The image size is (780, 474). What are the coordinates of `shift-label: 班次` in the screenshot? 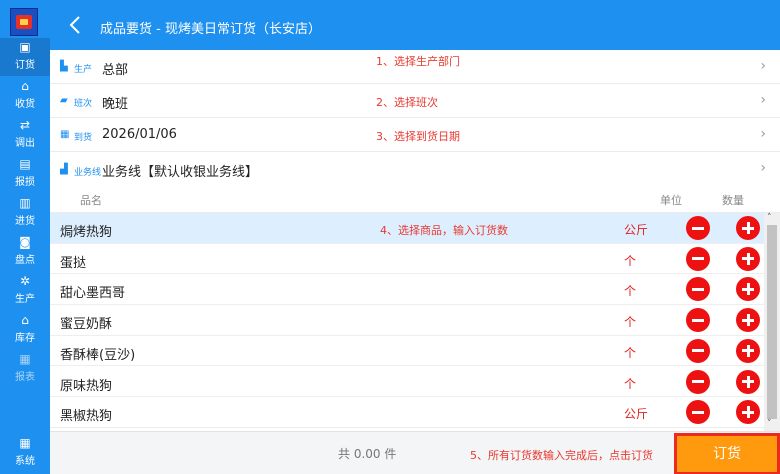 It's located at (83, 104).